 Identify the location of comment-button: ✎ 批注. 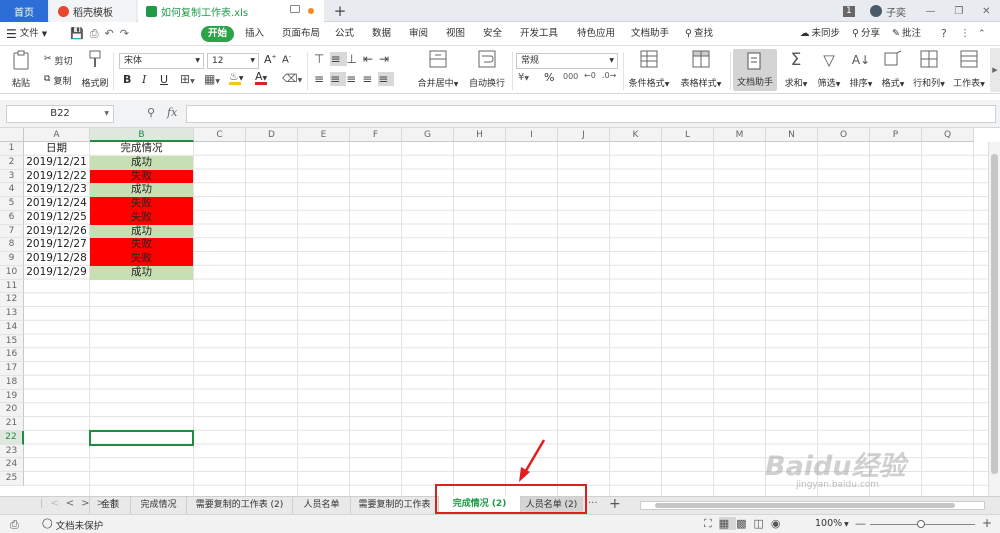
(906, 34).